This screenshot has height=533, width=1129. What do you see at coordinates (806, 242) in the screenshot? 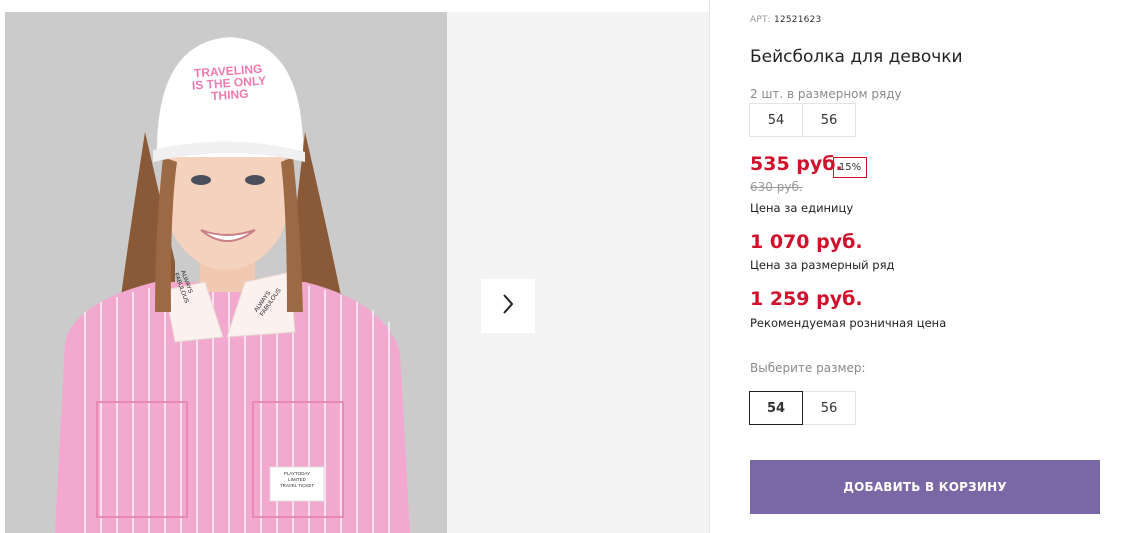
I see `range-price: 1 070 руб.` at bounding box center [806, 242].